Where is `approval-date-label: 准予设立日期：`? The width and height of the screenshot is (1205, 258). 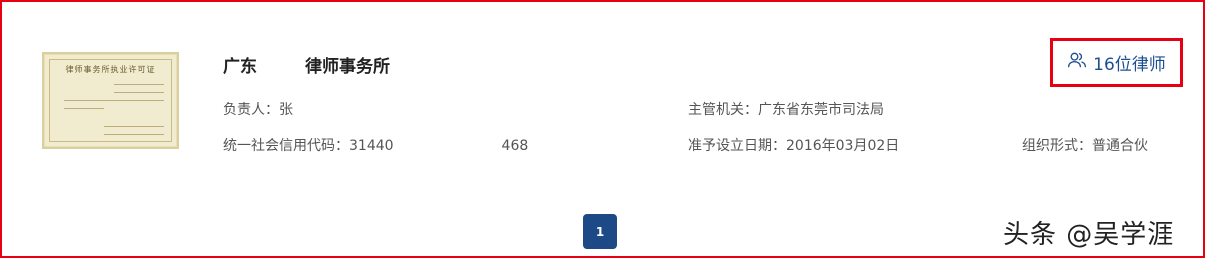
approval-date-label: 准予设立日期： is located at coordinates (737, 146).